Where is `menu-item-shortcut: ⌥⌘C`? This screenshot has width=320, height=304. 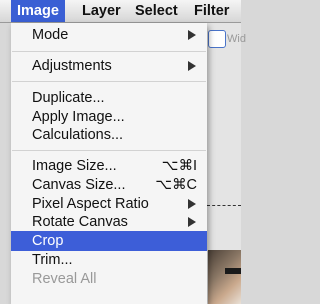
menu-item-shortcut: ⌥⌘C is located at coordinates (176, 185).